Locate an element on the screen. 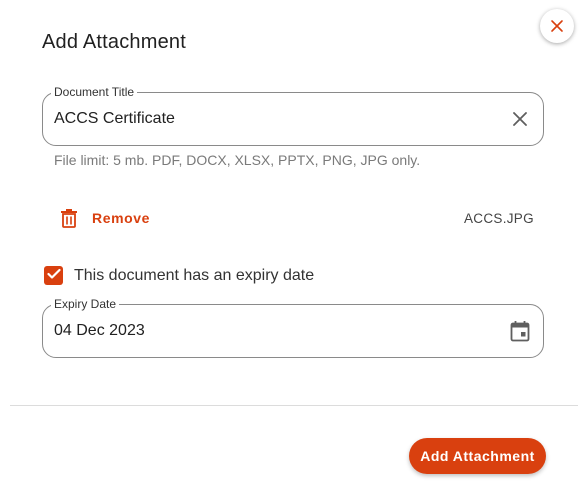  attached-filename: ACCS.JPG is located at coordinates (499, 218).